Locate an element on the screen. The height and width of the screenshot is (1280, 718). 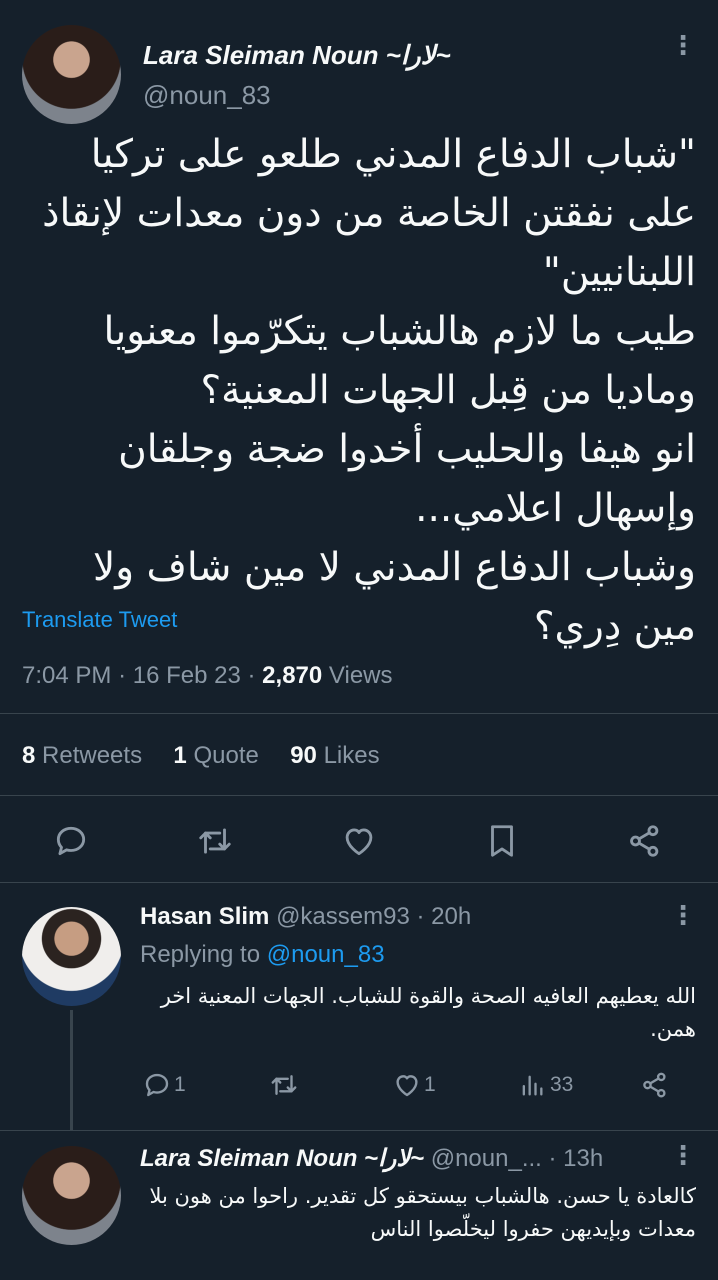
likes-label: Likes is located at coordinates (351, 755).